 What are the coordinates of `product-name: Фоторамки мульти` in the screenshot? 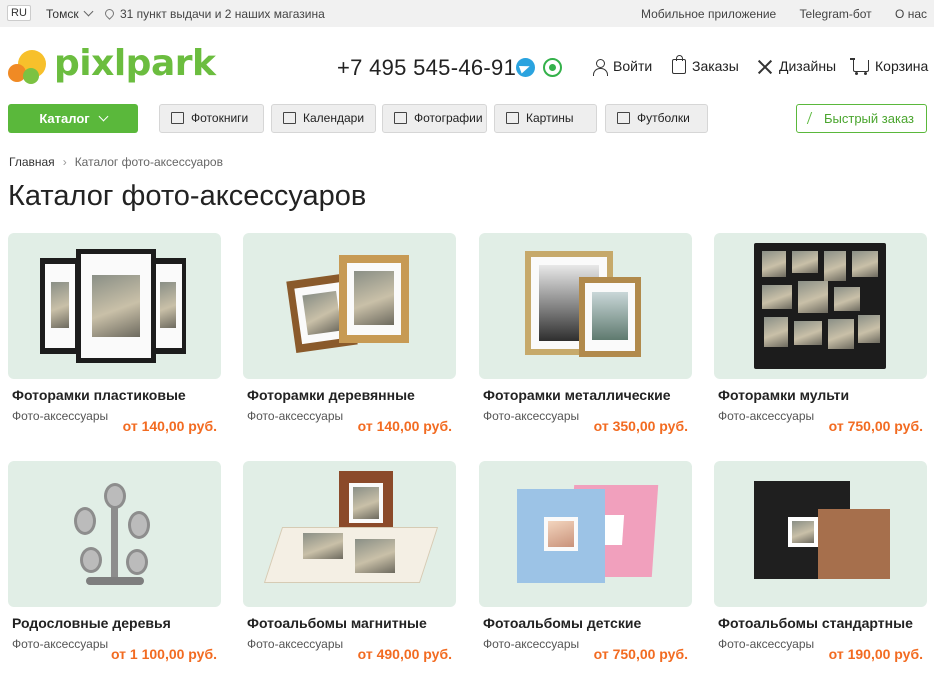 It's located at (820, 395).